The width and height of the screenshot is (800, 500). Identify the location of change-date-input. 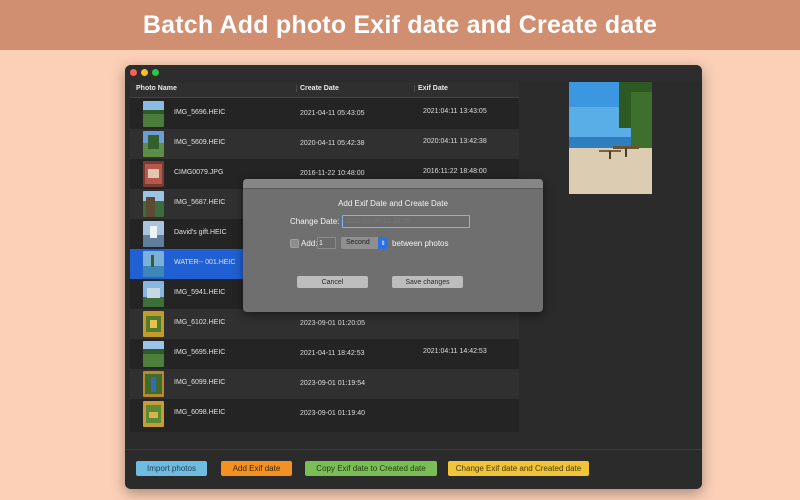
(406, 221).